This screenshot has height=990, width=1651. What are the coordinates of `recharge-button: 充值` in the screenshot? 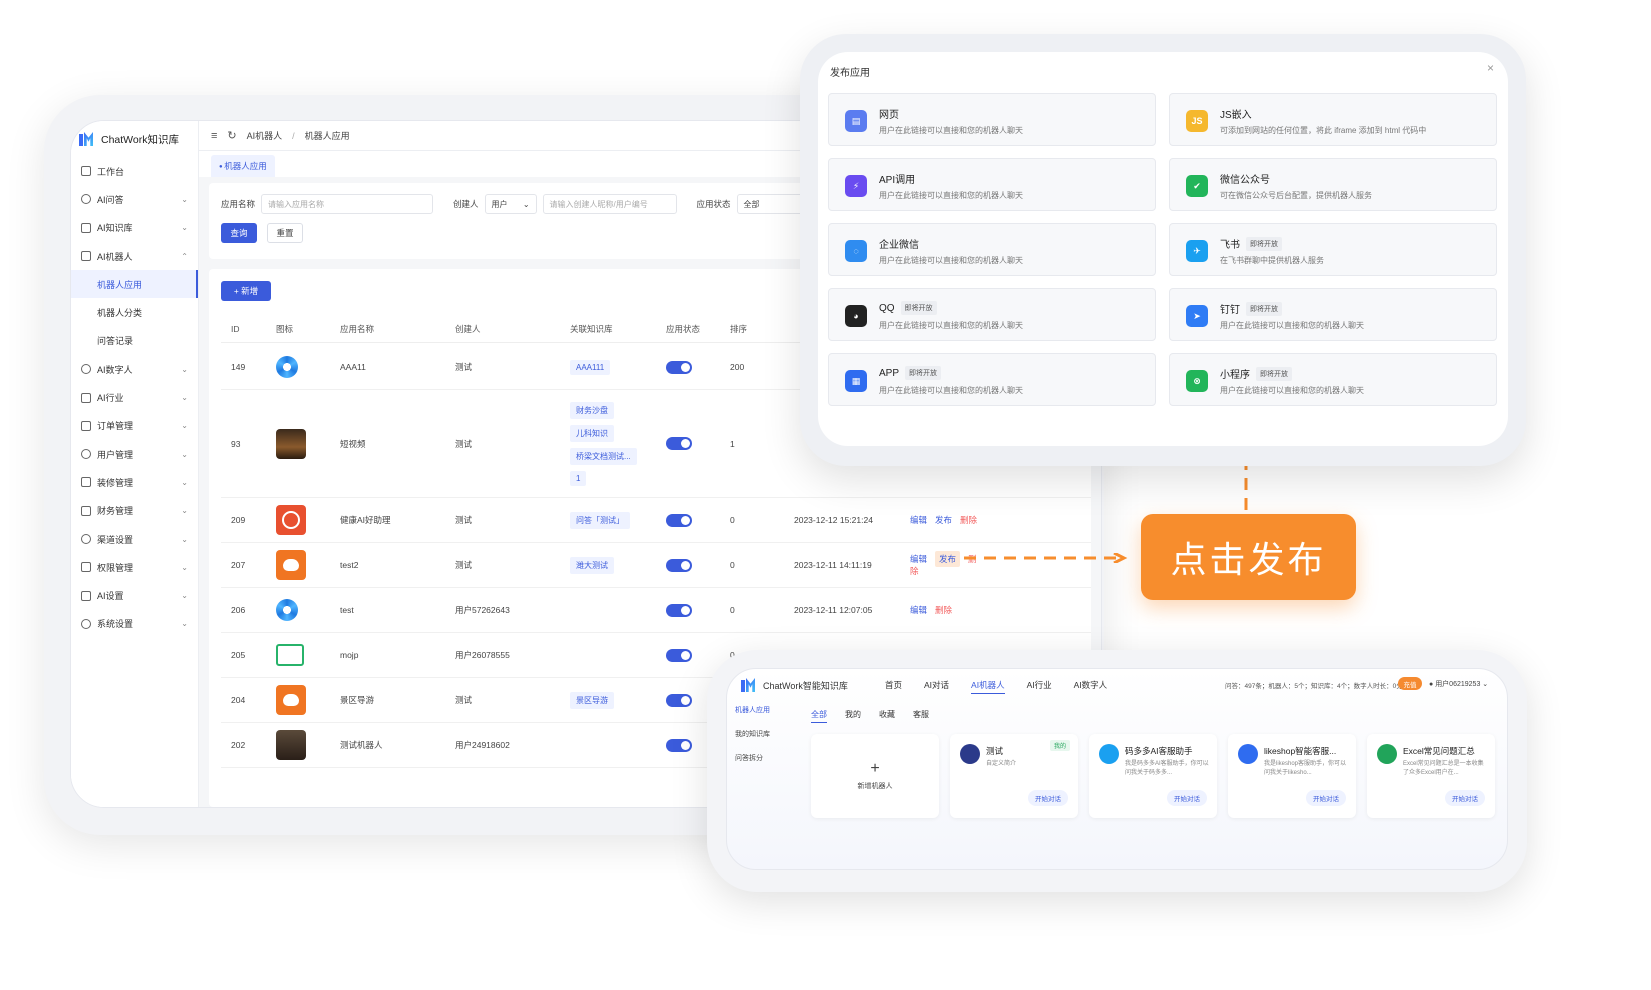 It's located at (1410, 683).